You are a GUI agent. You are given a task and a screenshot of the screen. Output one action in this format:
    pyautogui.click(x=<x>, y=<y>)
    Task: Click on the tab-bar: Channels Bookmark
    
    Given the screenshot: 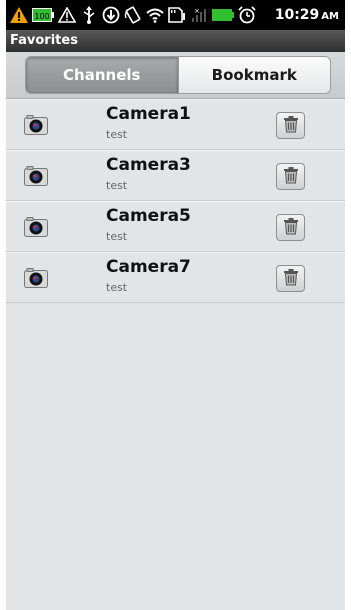 What is the action you would take?
    pyautogui.click(x=175, y=75)
    